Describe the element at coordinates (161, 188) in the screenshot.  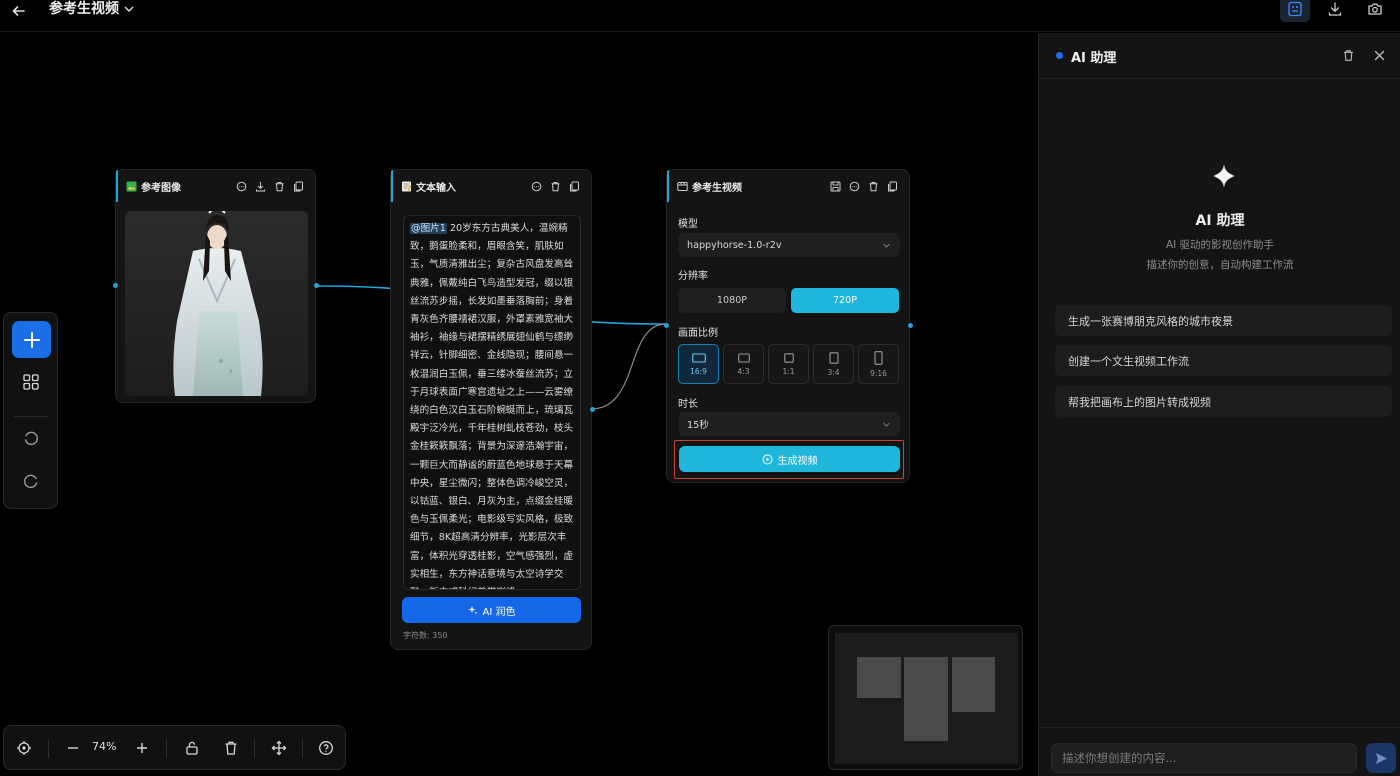
I see `node-title-label: 参考图像` at that location.